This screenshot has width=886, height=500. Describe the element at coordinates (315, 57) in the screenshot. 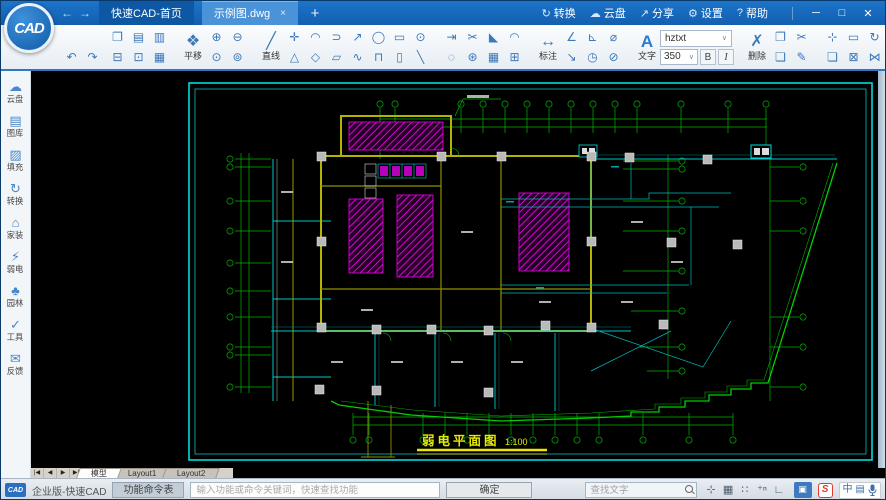

I see `polygon-icon: ◇` at that location.